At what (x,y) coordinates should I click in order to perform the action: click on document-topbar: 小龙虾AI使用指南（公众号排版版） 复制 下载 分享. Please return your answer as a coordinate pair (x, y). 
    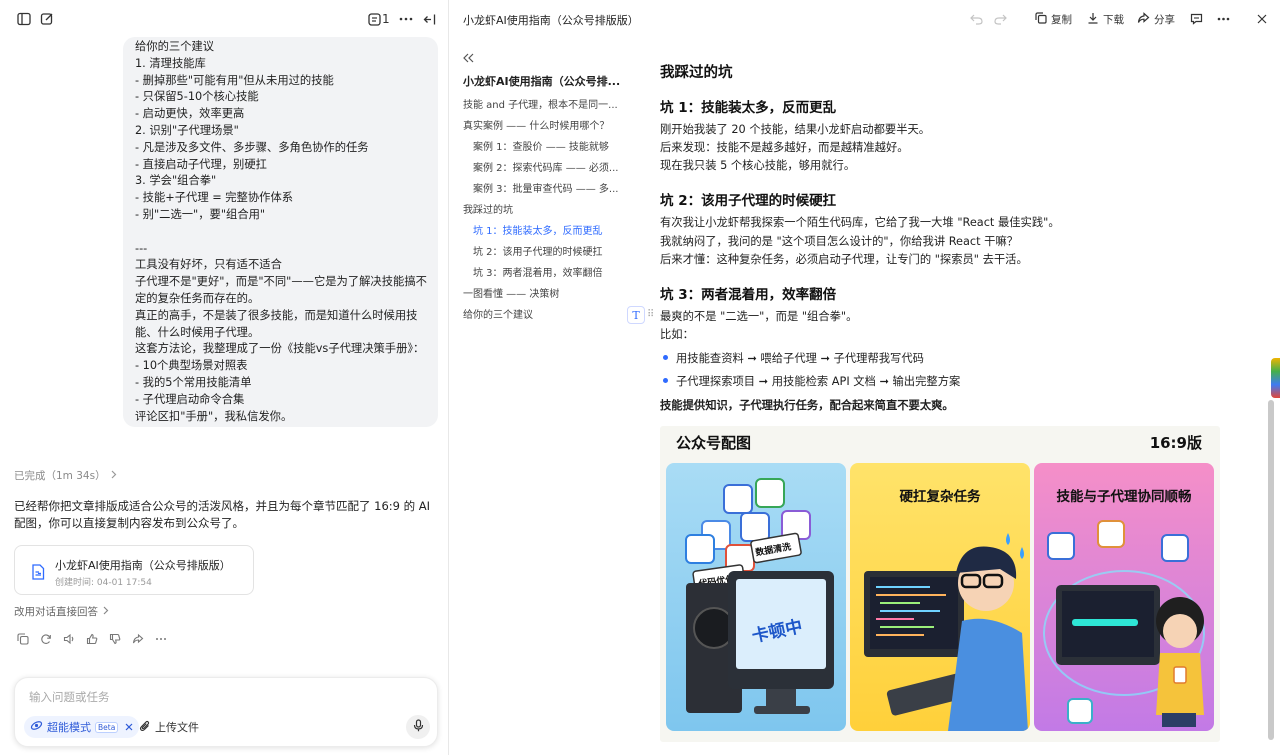
    Looking at the image, I should click on (864, 19).